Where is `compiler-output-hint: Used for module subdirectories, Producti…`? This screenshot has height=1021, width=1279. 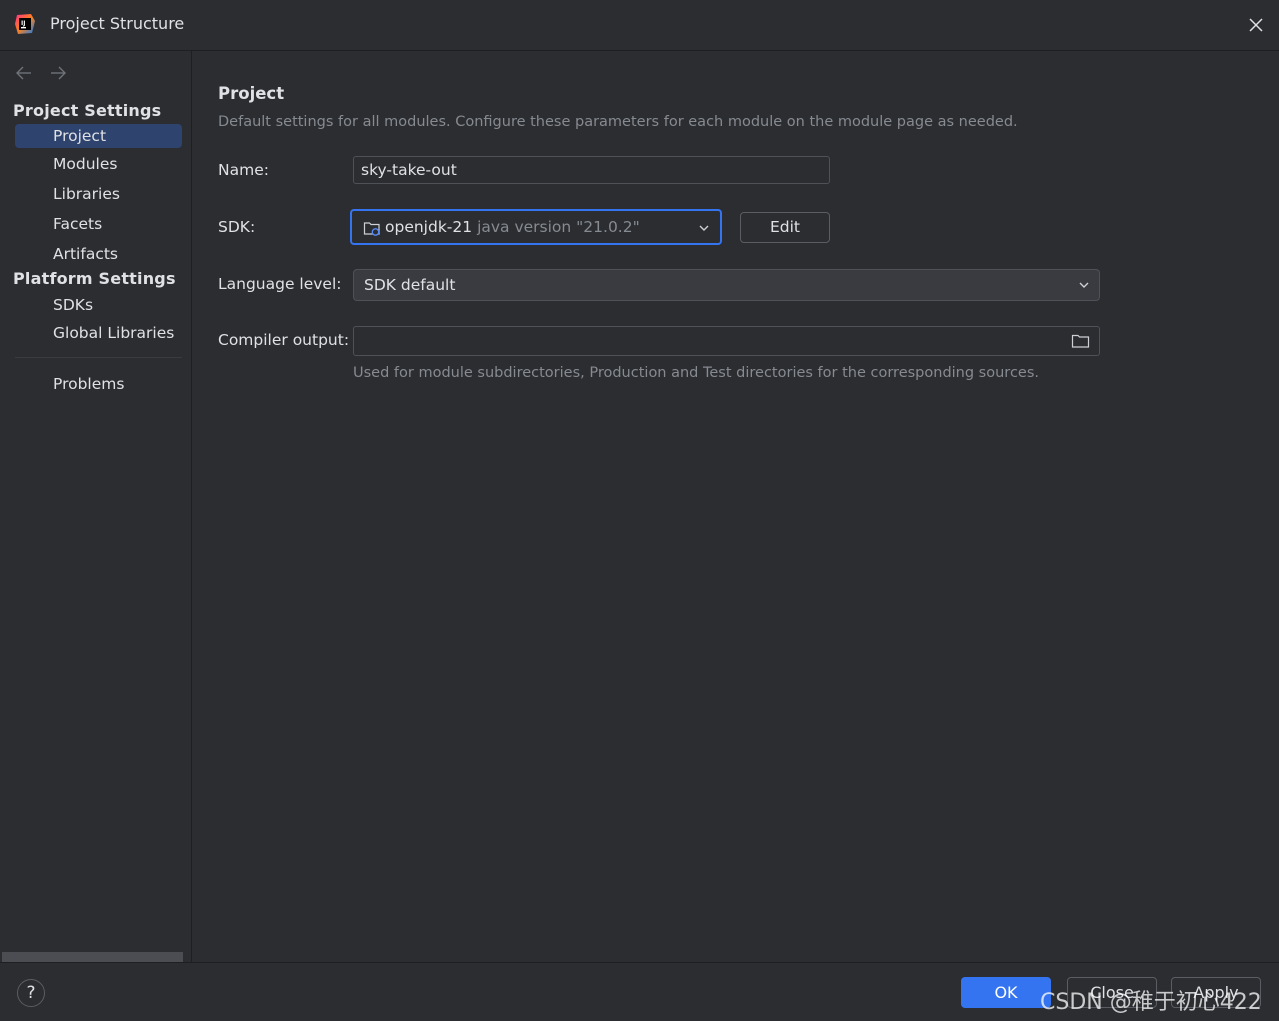
compiler-output-hint: Used for module subdirectories, Producti… is located at coordinates (696, 373).